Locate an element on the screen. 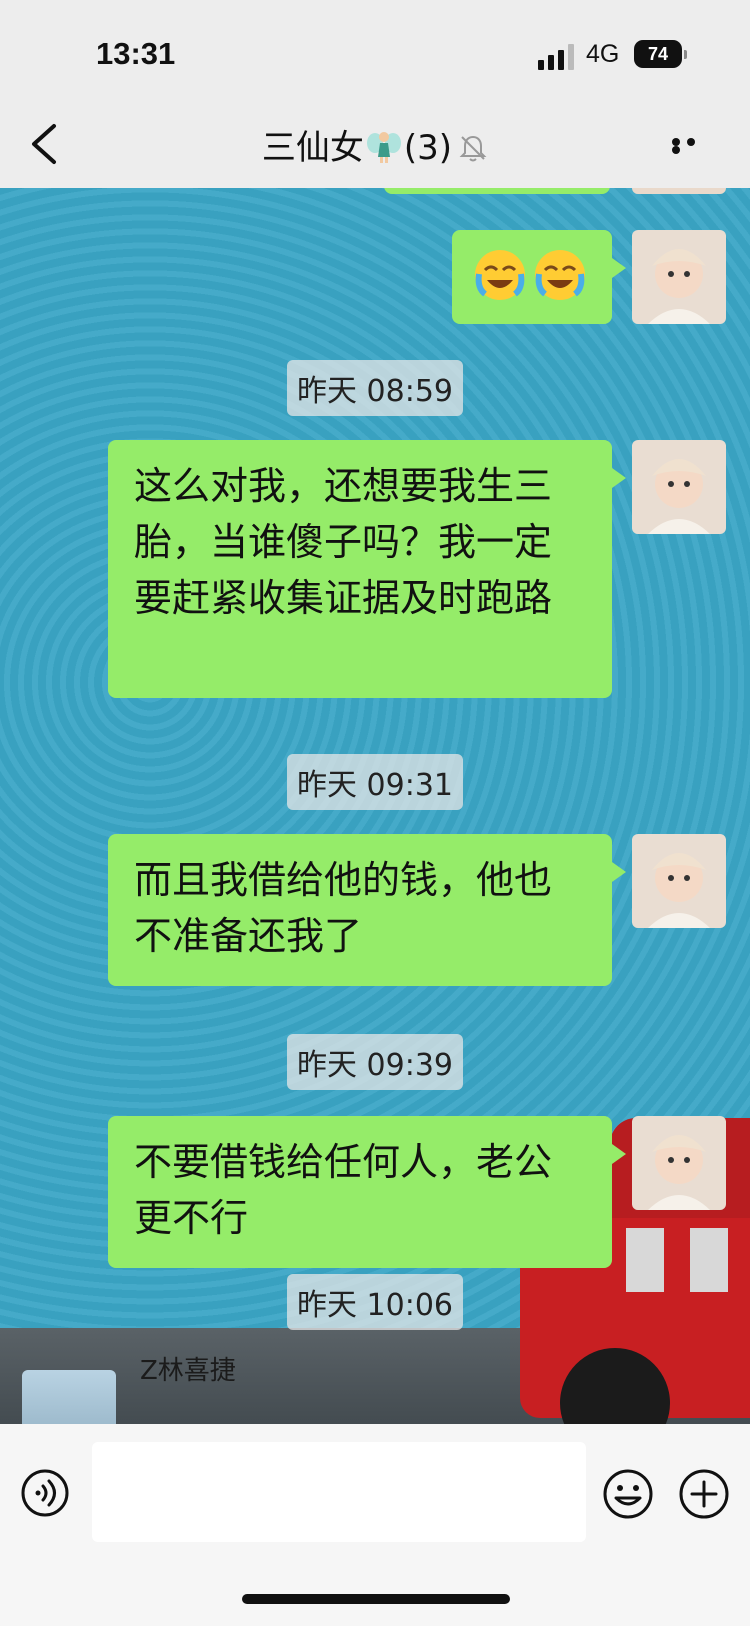 Image resolution: width=750 pixels, height=1626 pixels. timestamp: 昨天 10:06 is located at coordinates (375, 1302).